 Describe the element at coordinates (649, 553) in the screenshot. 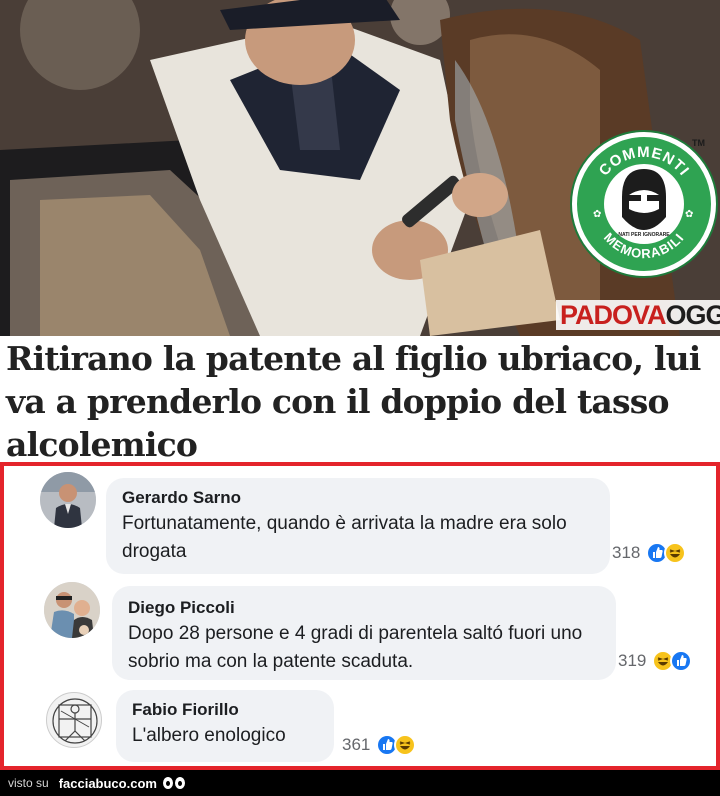

I see `reaction-summary: 318` at that location.